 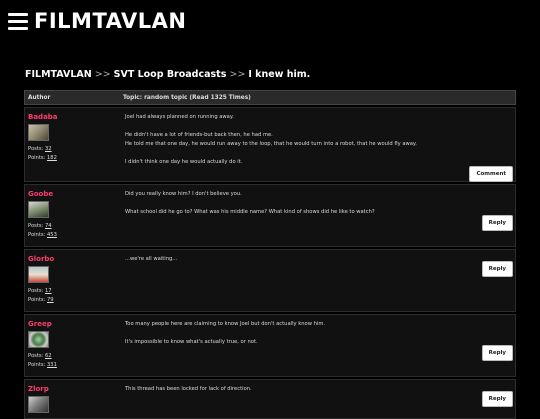 What do you see at coordinates (48, 291) in the screenshot?
I see `post-count: 17` at bounding box center [48, 291].